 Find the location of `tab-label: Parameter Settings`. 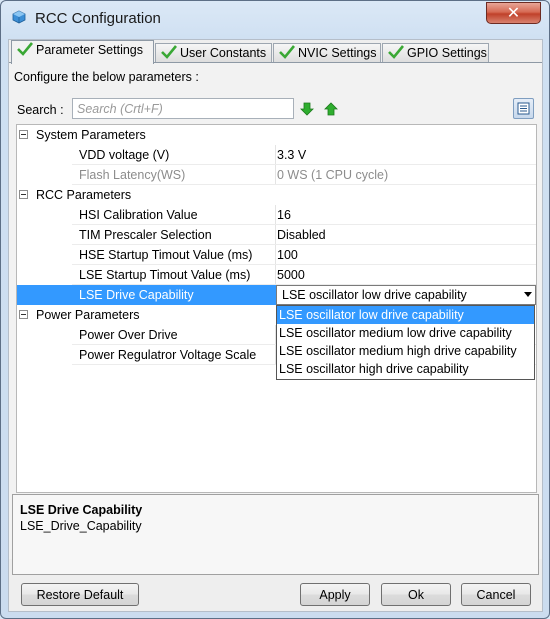

tab-label: Parameter Settings is located at coordinates (89, 50).